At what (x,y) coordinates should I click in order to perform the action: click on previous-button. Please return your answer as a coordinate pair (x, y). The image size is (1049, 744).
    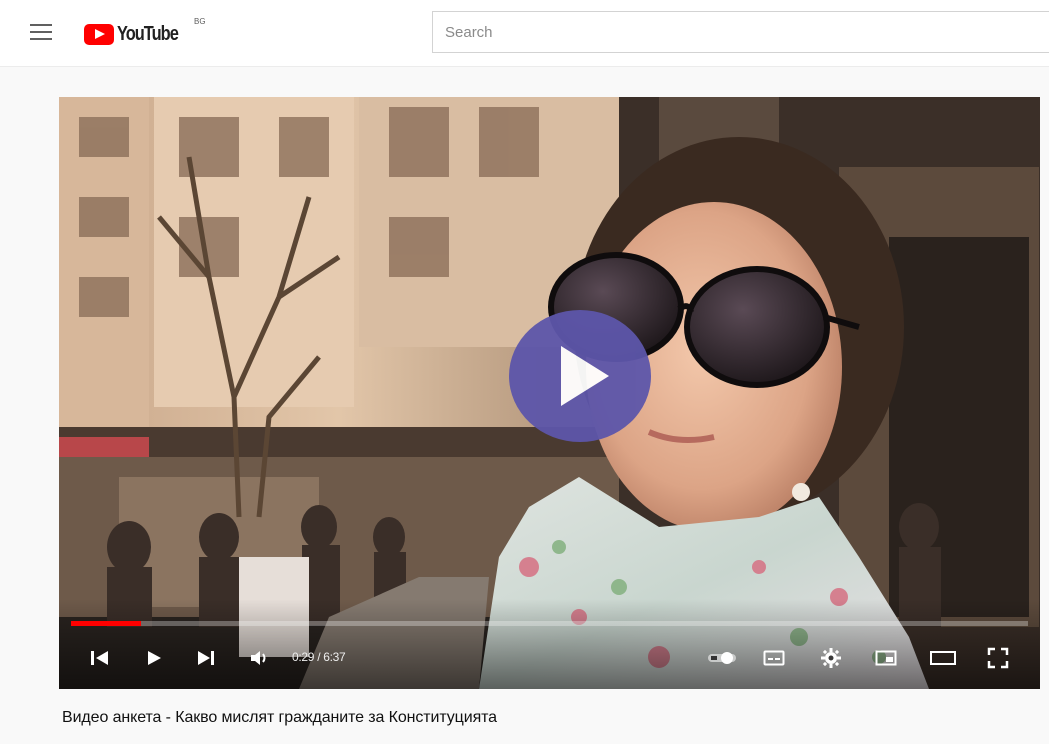
    Looking at the image, I should click on (100, 658).